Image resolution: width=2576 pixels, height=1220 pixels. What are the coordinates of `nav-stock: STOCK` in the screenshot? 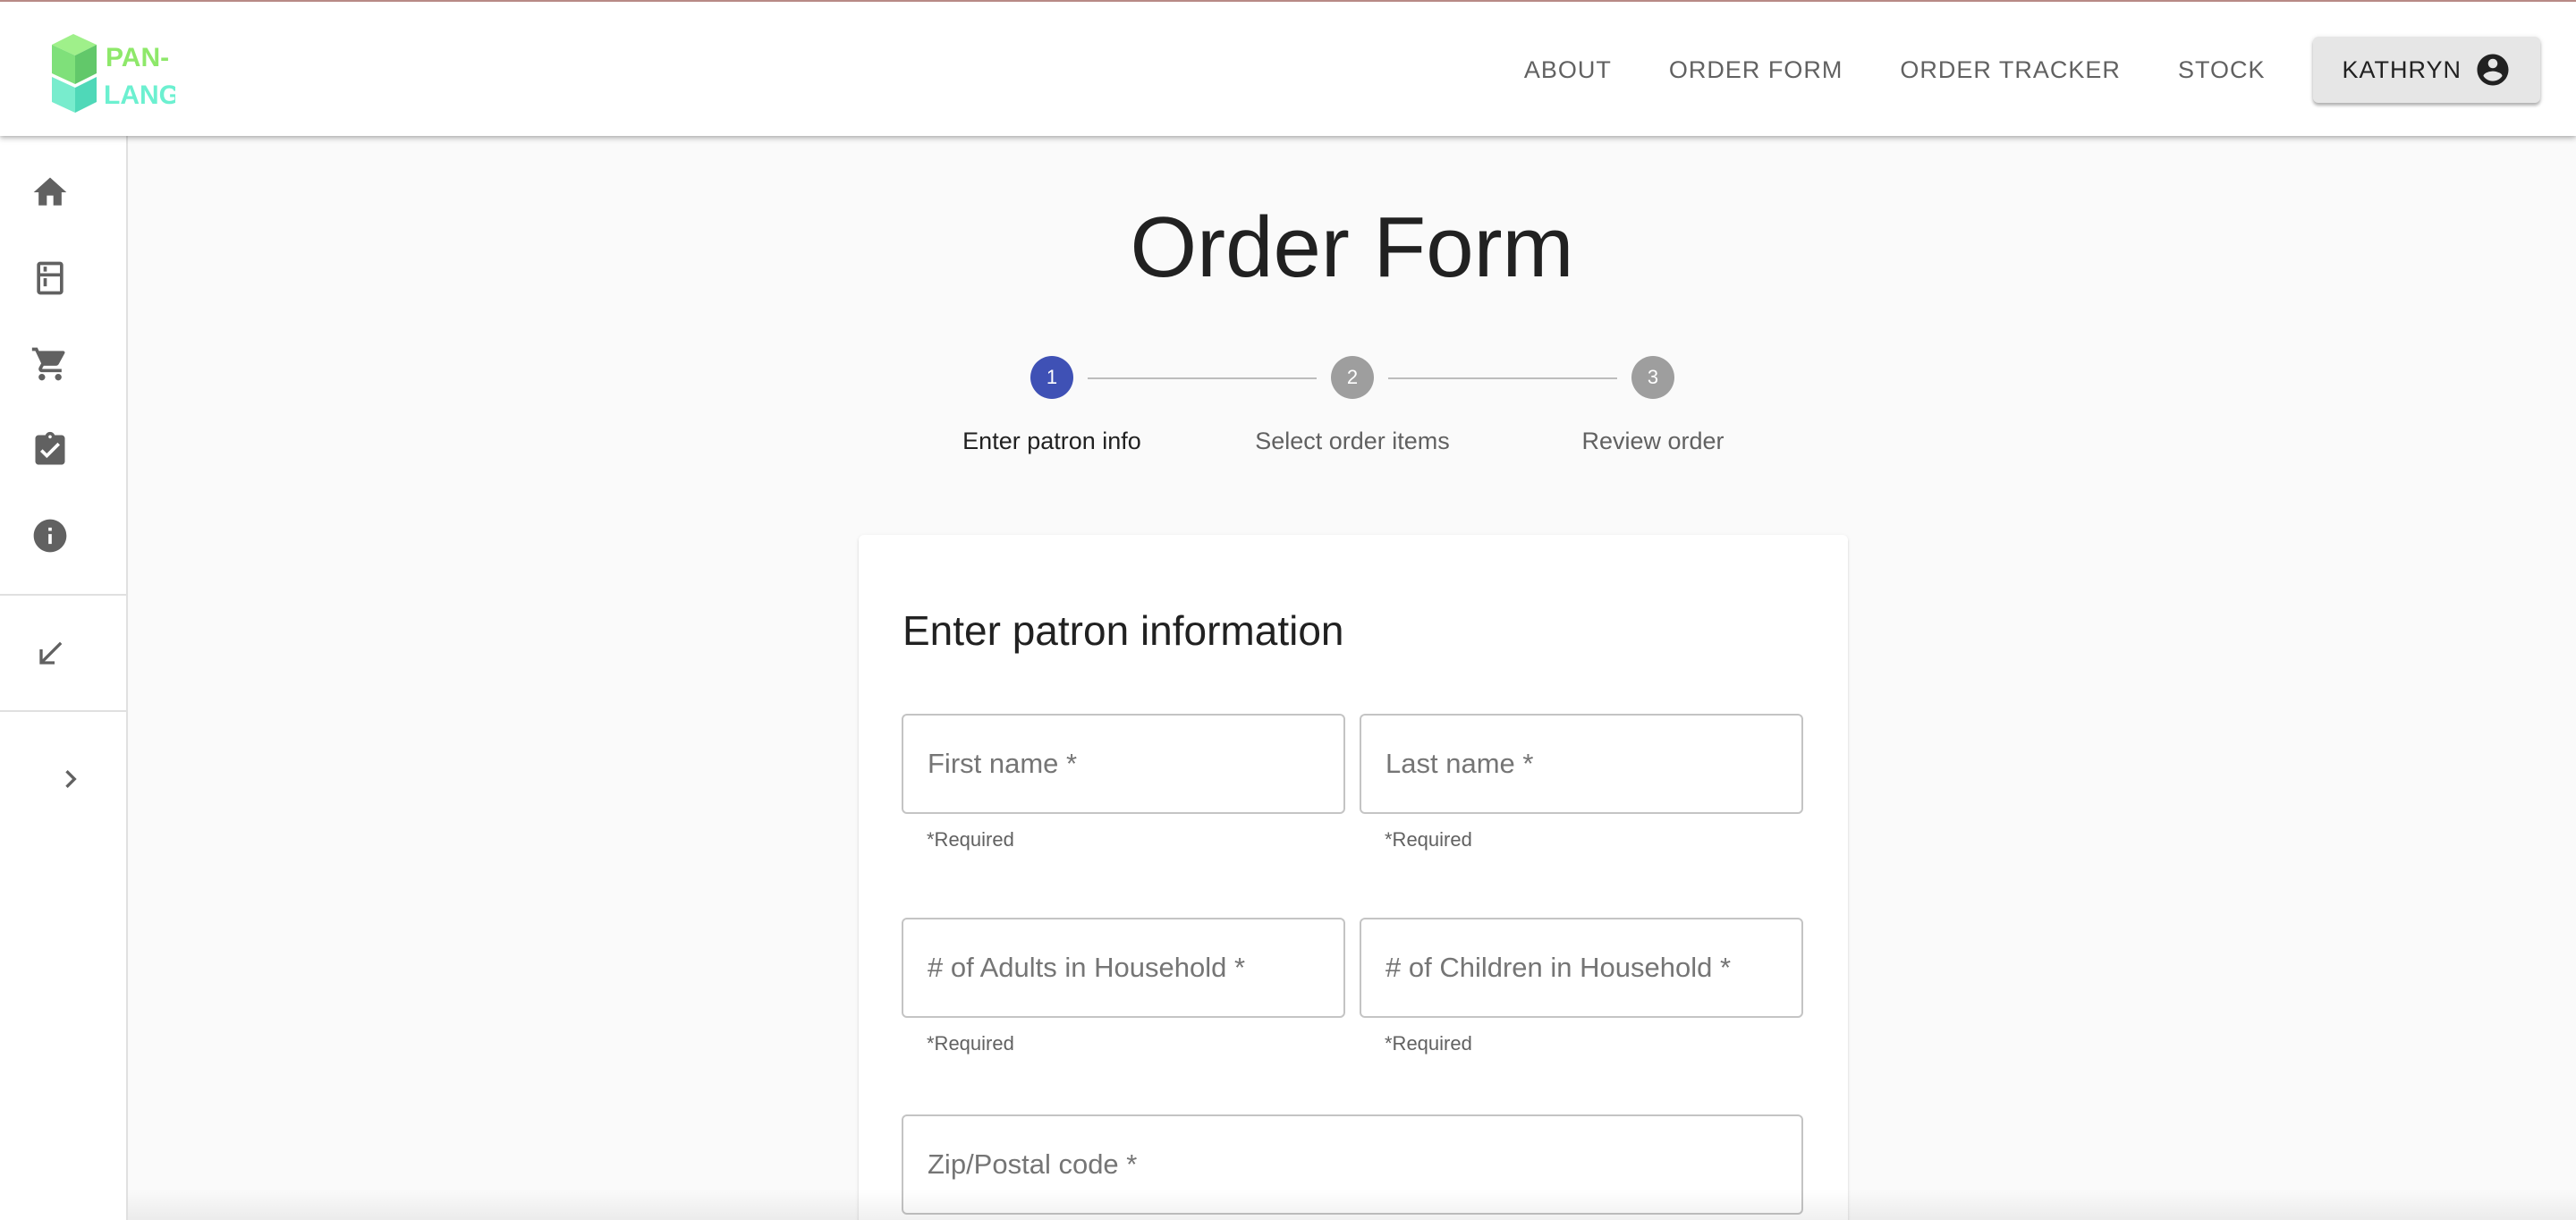 It's located at (2221, 70).